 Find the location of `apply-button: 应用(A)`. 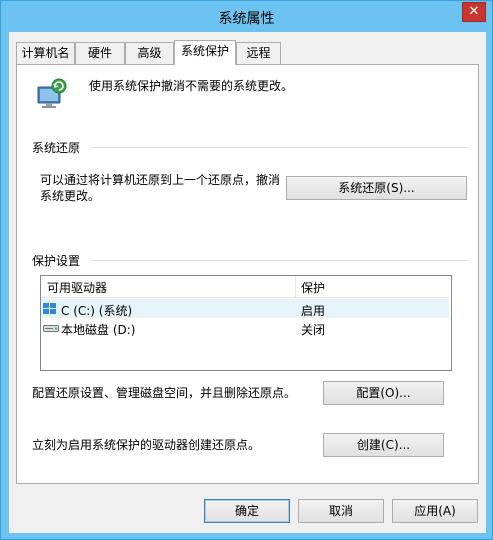

apply-button: 应用(A) is located at coordinates (435, 511).